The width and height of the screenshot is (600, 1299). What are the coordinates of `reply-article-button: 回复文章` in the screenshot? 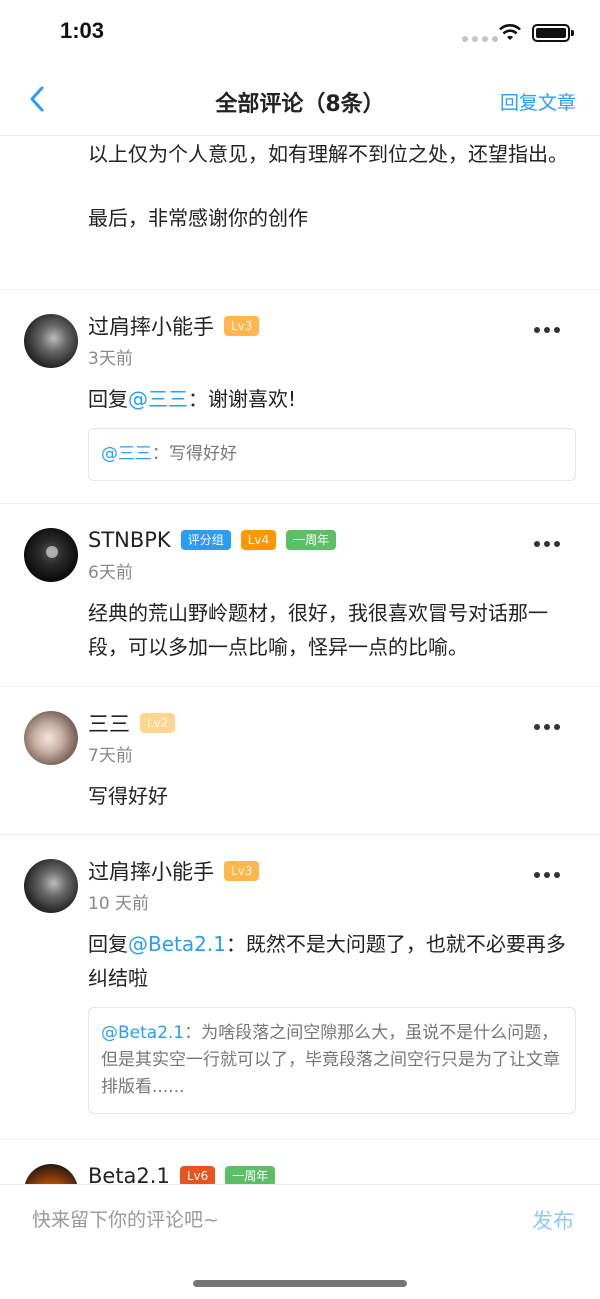 It's located at (538, 101).